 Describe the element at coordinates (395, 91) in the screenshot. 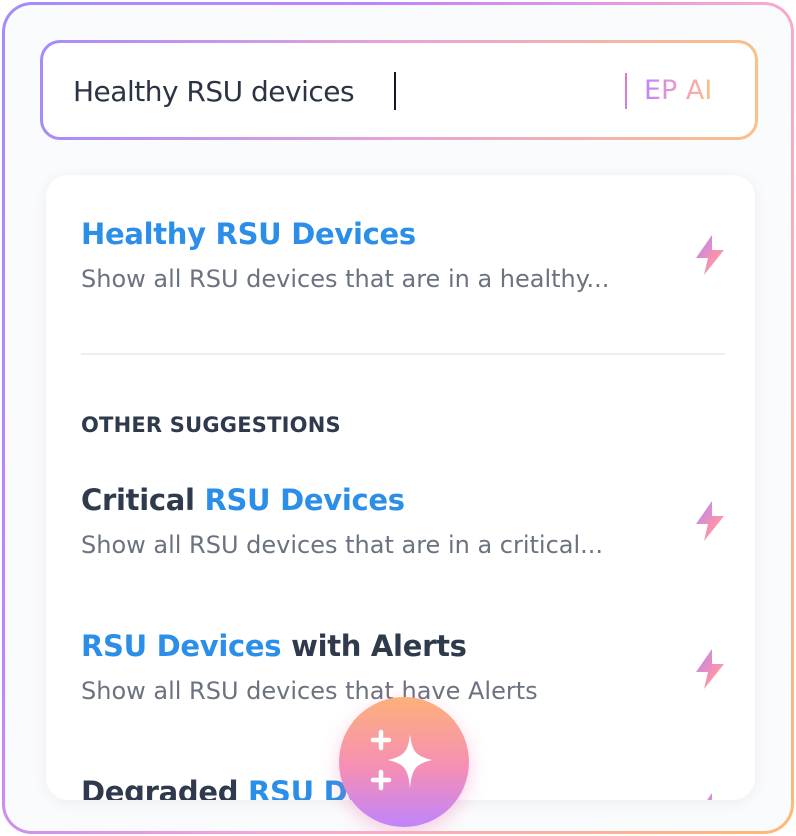

I see `text-caret` at that location.